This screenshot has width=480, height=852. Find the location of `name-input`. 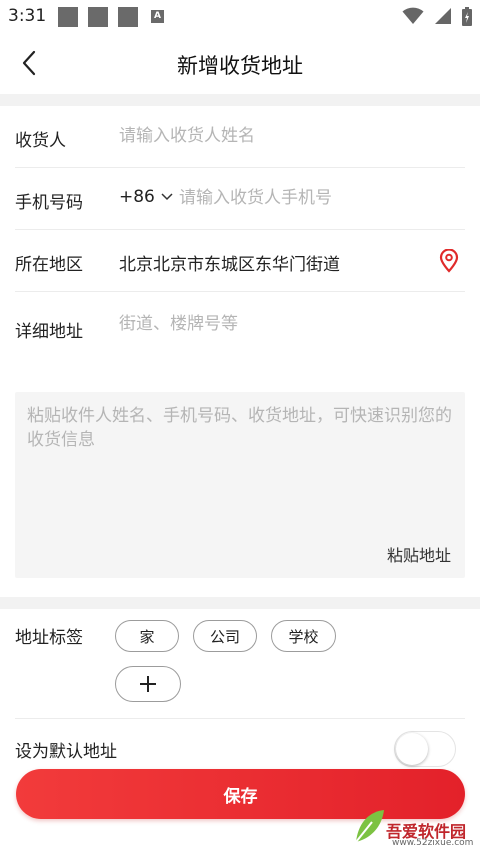

name-input is located at coordinates (284, 136).